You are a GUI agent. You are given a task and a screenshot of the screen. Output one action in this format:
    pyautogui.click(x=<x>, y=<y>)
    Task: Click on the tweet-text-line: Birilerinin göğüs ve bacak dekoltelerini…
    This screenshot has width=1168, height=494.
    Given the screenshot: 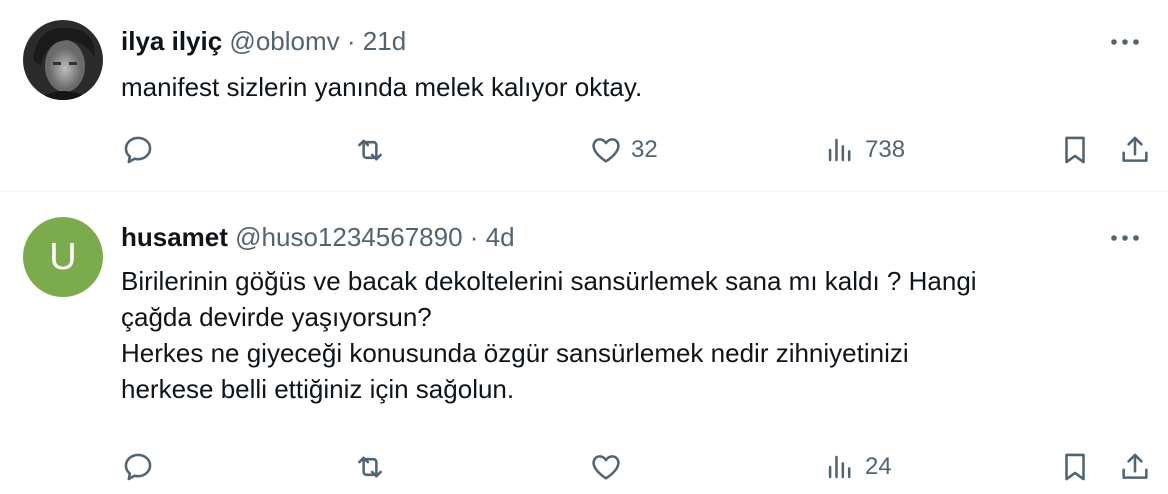 What is the action you would take?
    pyautogui.click(x=549, y=281)
    